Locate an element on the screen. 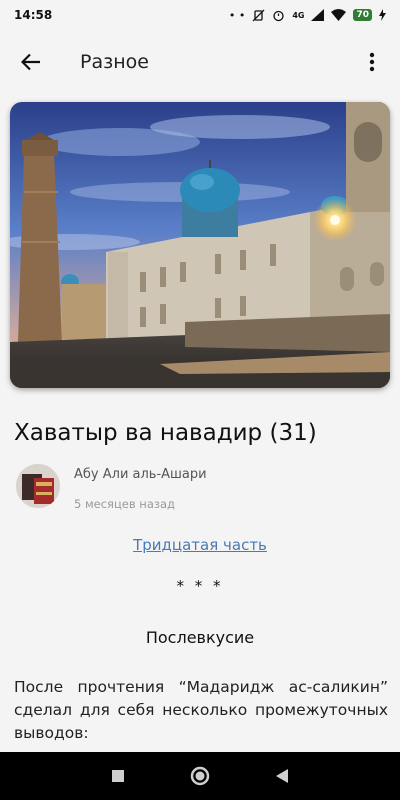 The height and width of the screenshot is (800, 400). circle-icon is located at coordinates (200, 776).